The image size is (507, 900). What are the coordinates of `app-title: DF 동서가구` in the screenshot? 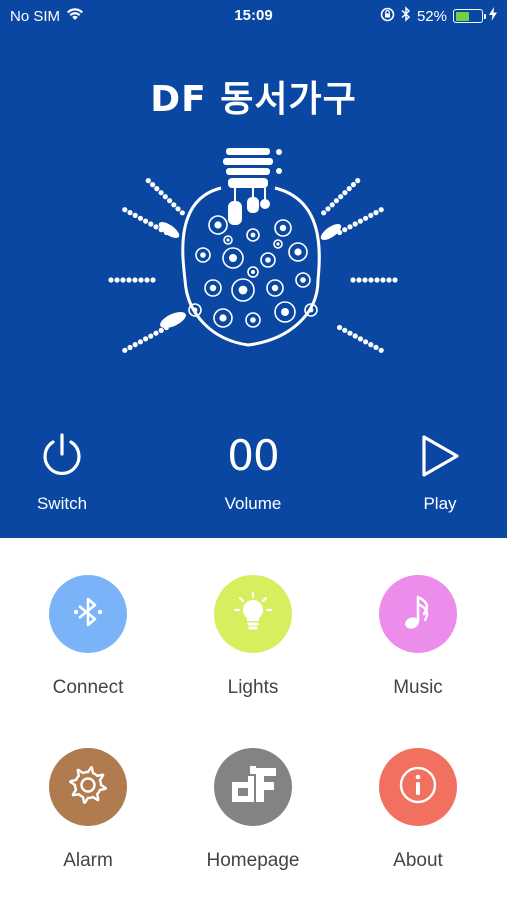 It's located at (253, 99).